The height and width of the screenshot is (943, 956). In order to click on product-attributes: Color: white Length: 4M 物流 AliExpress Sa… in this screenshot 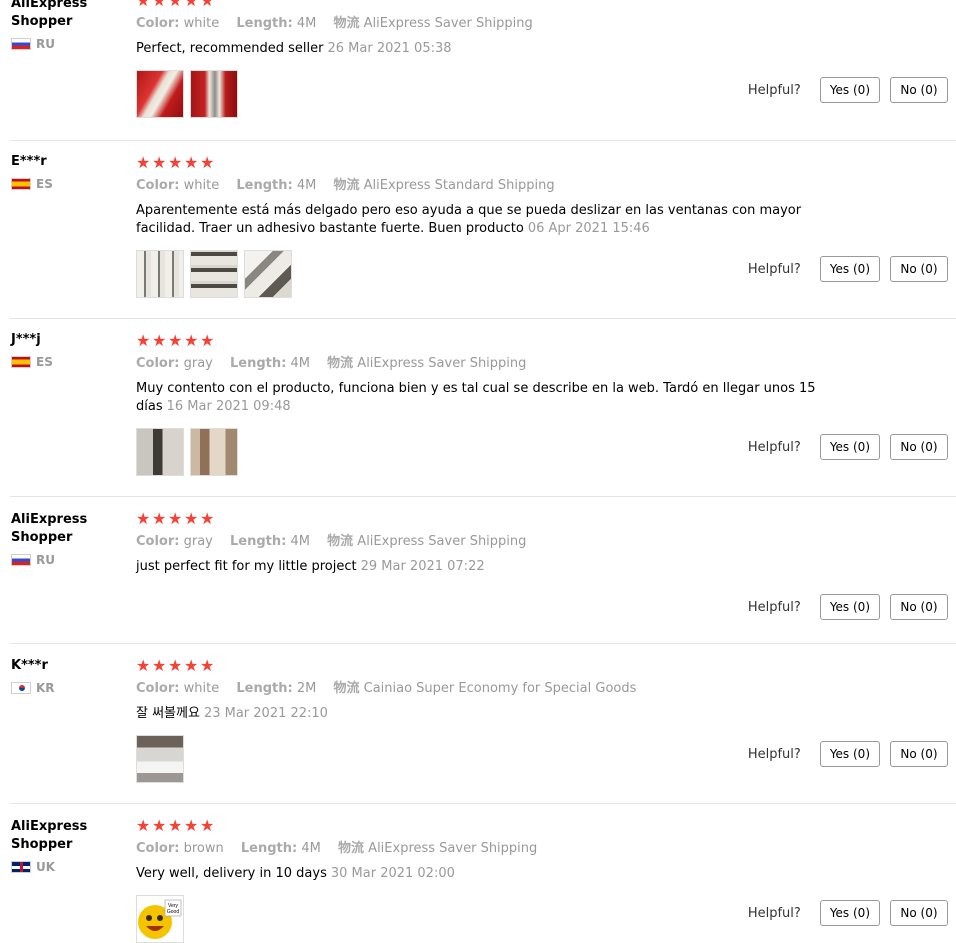, I will do `click(334, 23)`.